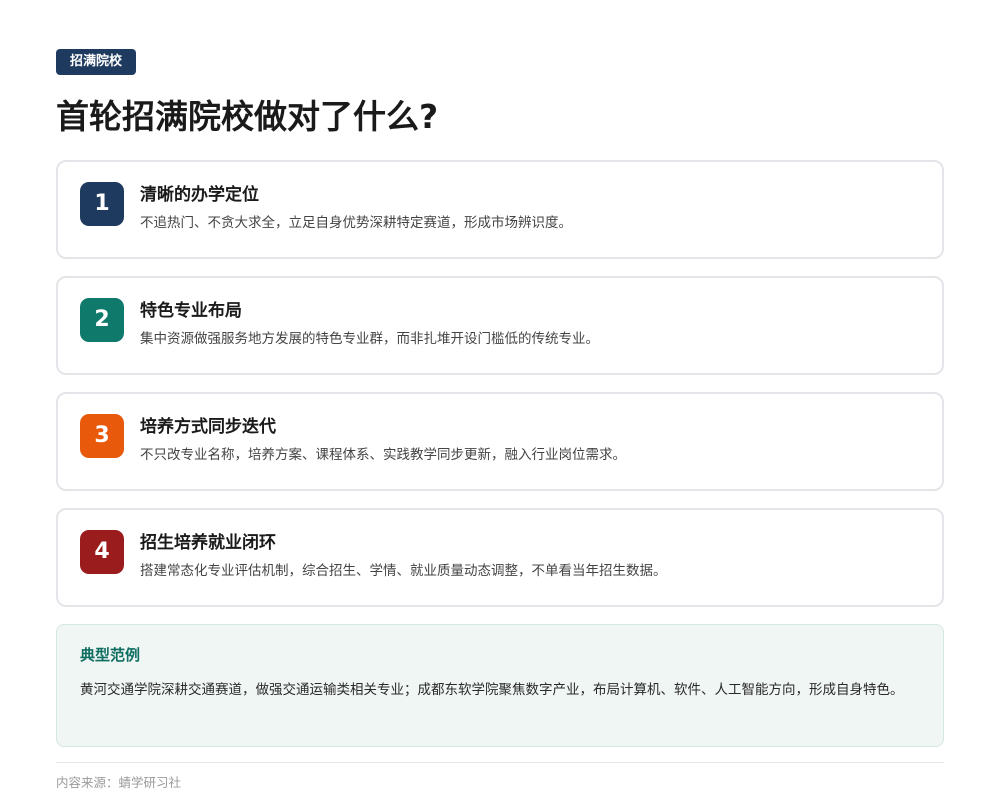  I want to click on reason-description: 集中资源做强服务地方发展的特色专业群，而非扎堆开设门槛低的传统专业。, so click(369, 339).